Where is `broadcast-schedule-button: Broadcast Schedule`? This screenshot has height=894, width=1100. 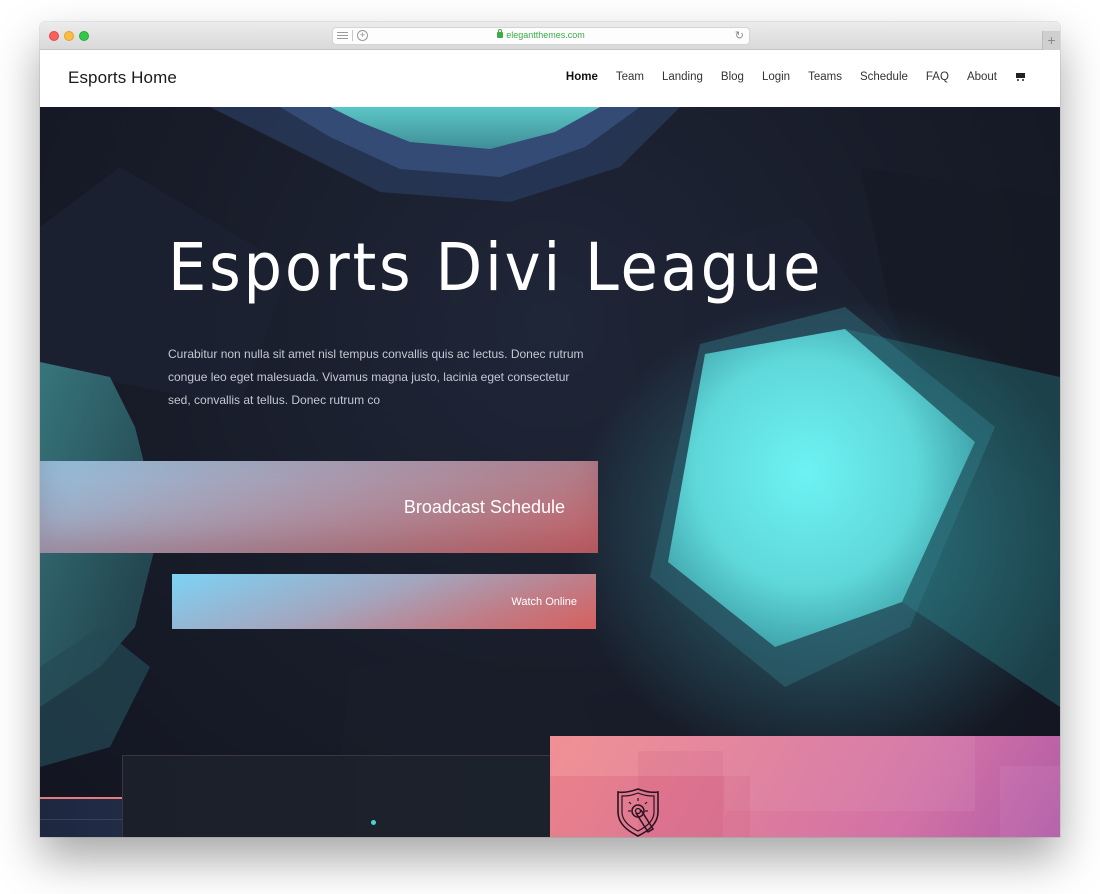 broadcast-schedule-button: Broadcast Schedule is located at coordinates (319, 507).